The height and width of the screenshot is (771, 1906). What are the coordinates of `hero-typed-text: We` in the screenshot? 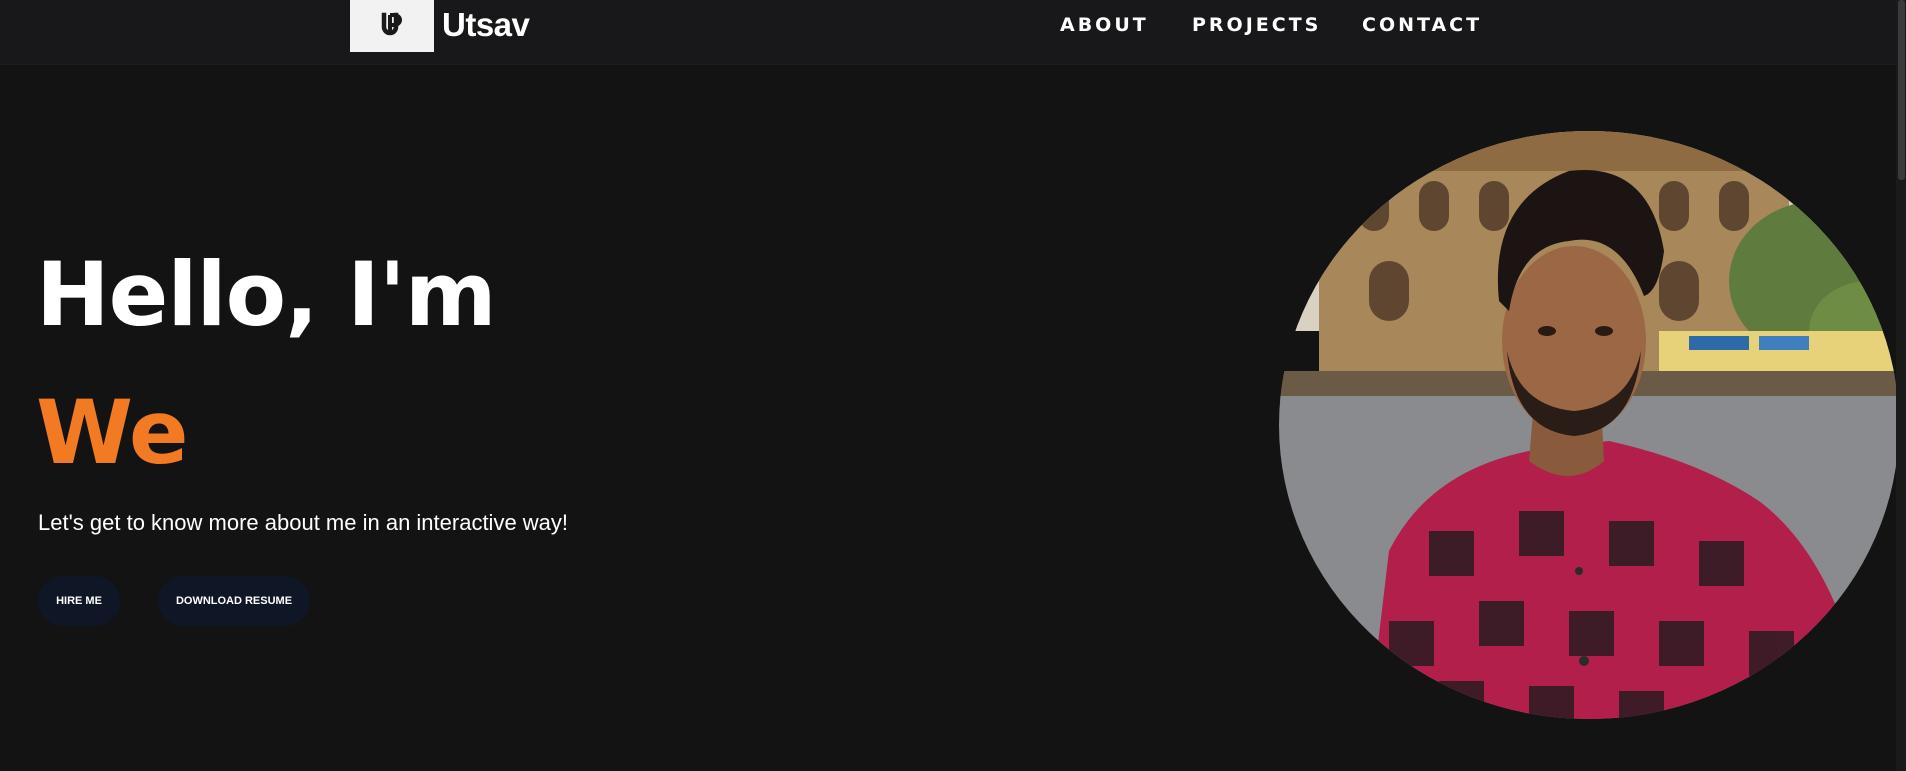 It's located at (112, 432).